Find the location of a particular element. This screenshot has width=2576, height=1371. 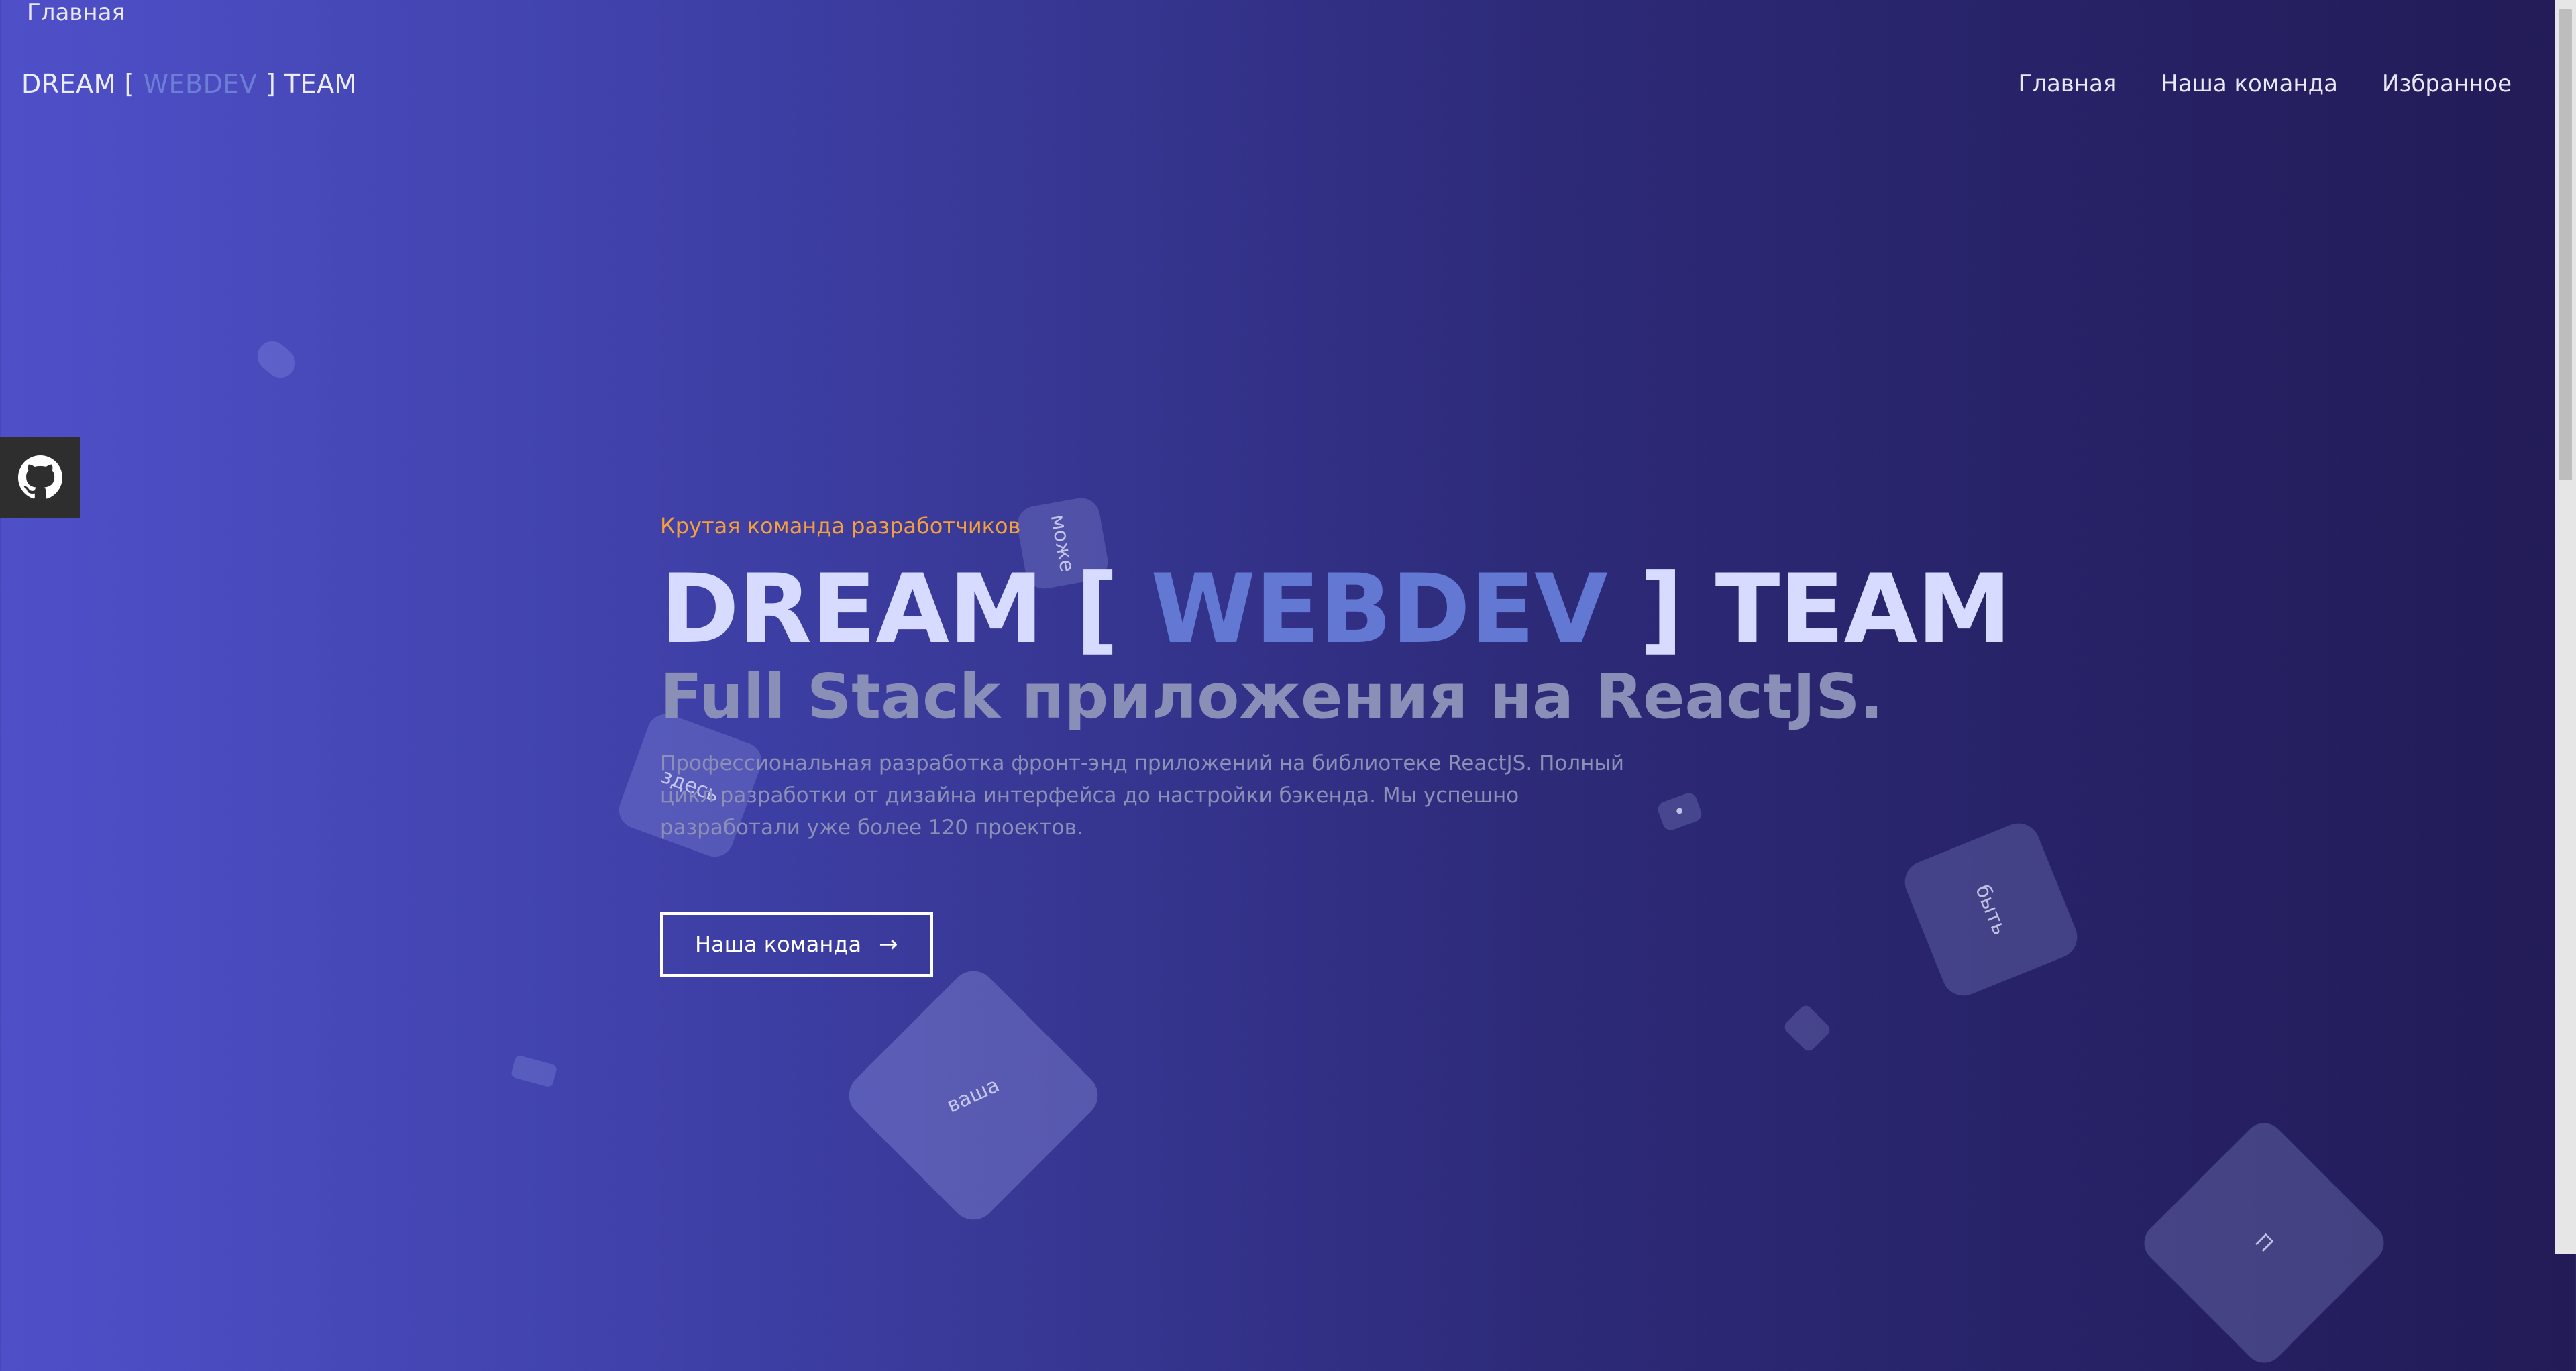

top-page-label: Главная is located at coordinates (76, 13).